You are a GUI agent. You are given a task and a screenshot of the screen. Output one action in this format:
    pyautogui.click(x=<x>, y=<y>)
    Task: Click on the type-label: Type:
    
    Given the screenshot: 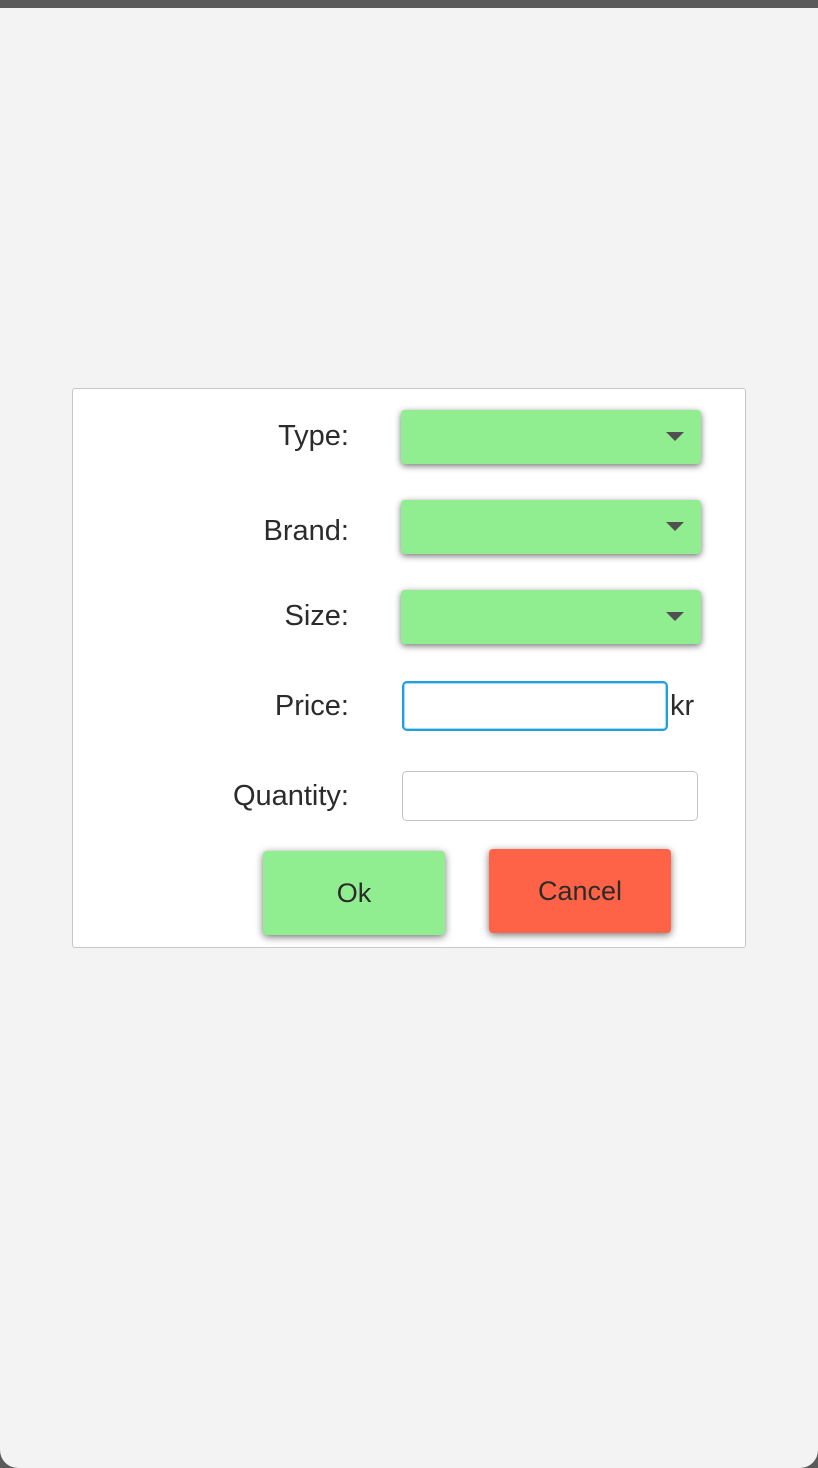 What is the action you would take?
    pyautogui.click(x=313, y=436)
    